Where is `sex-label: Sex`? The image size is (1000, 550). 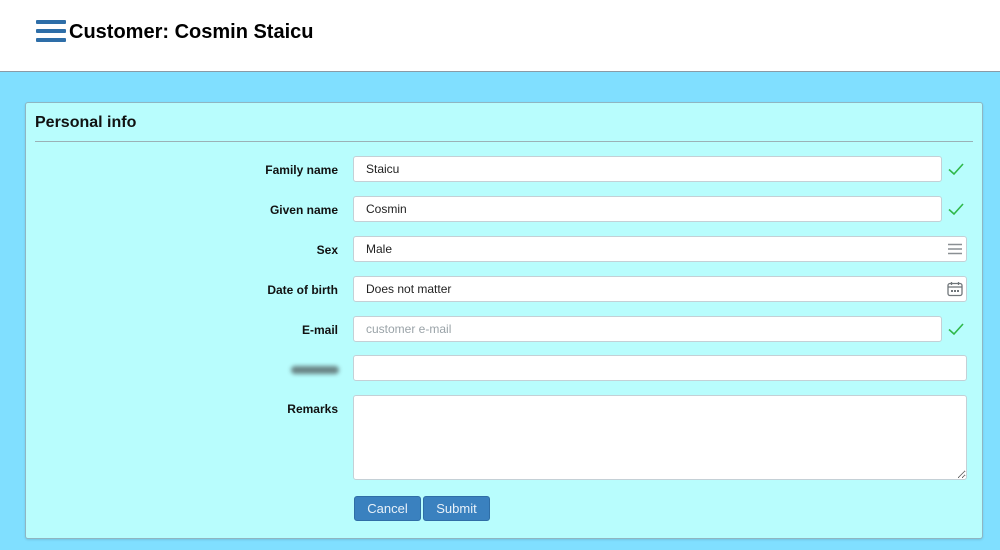
sex-label: Sex is located at coordinates (327, 250).